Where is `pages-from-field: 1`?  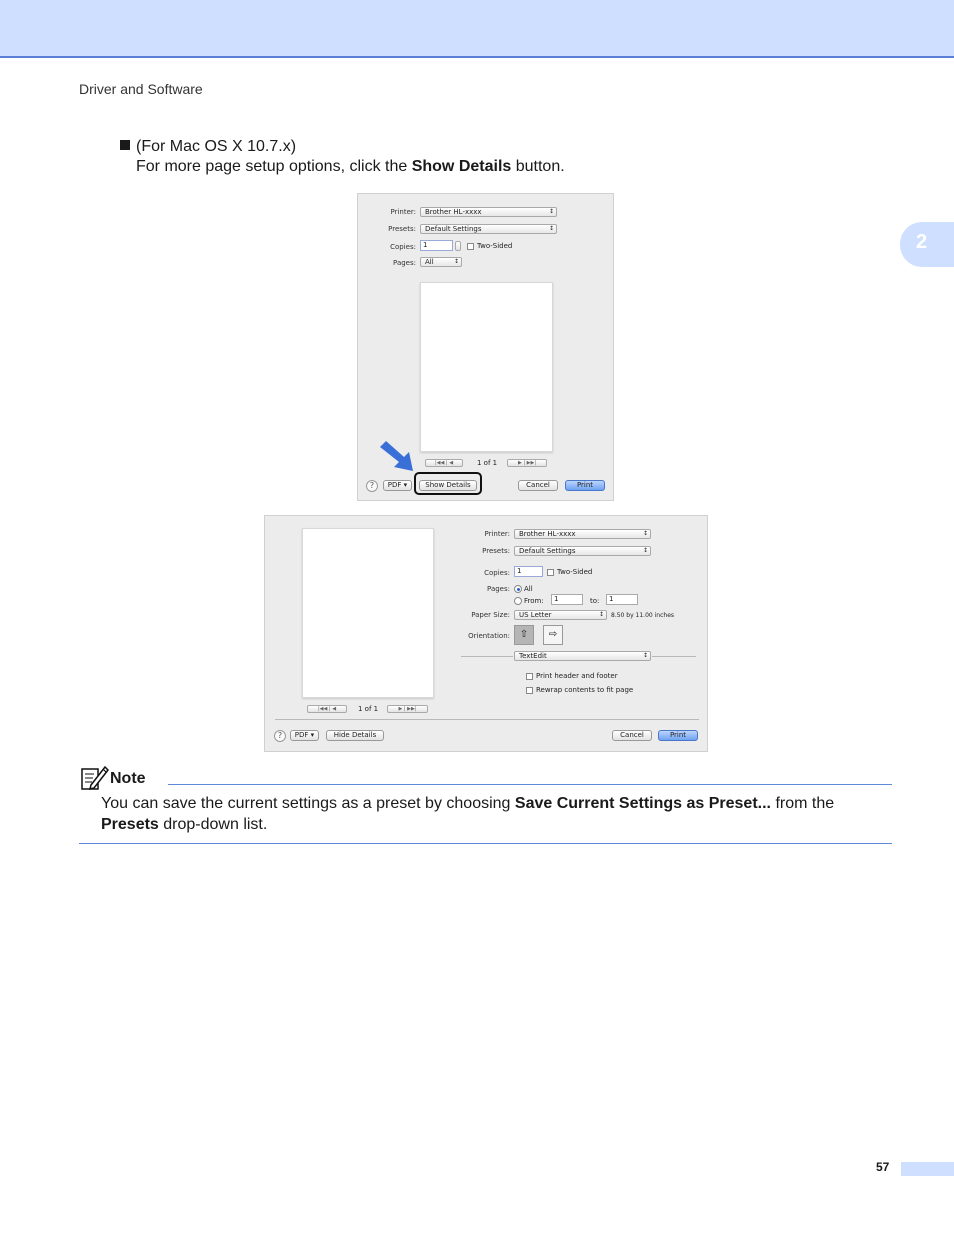
pages-from-field: 1 is located at coordinates (567, 599).